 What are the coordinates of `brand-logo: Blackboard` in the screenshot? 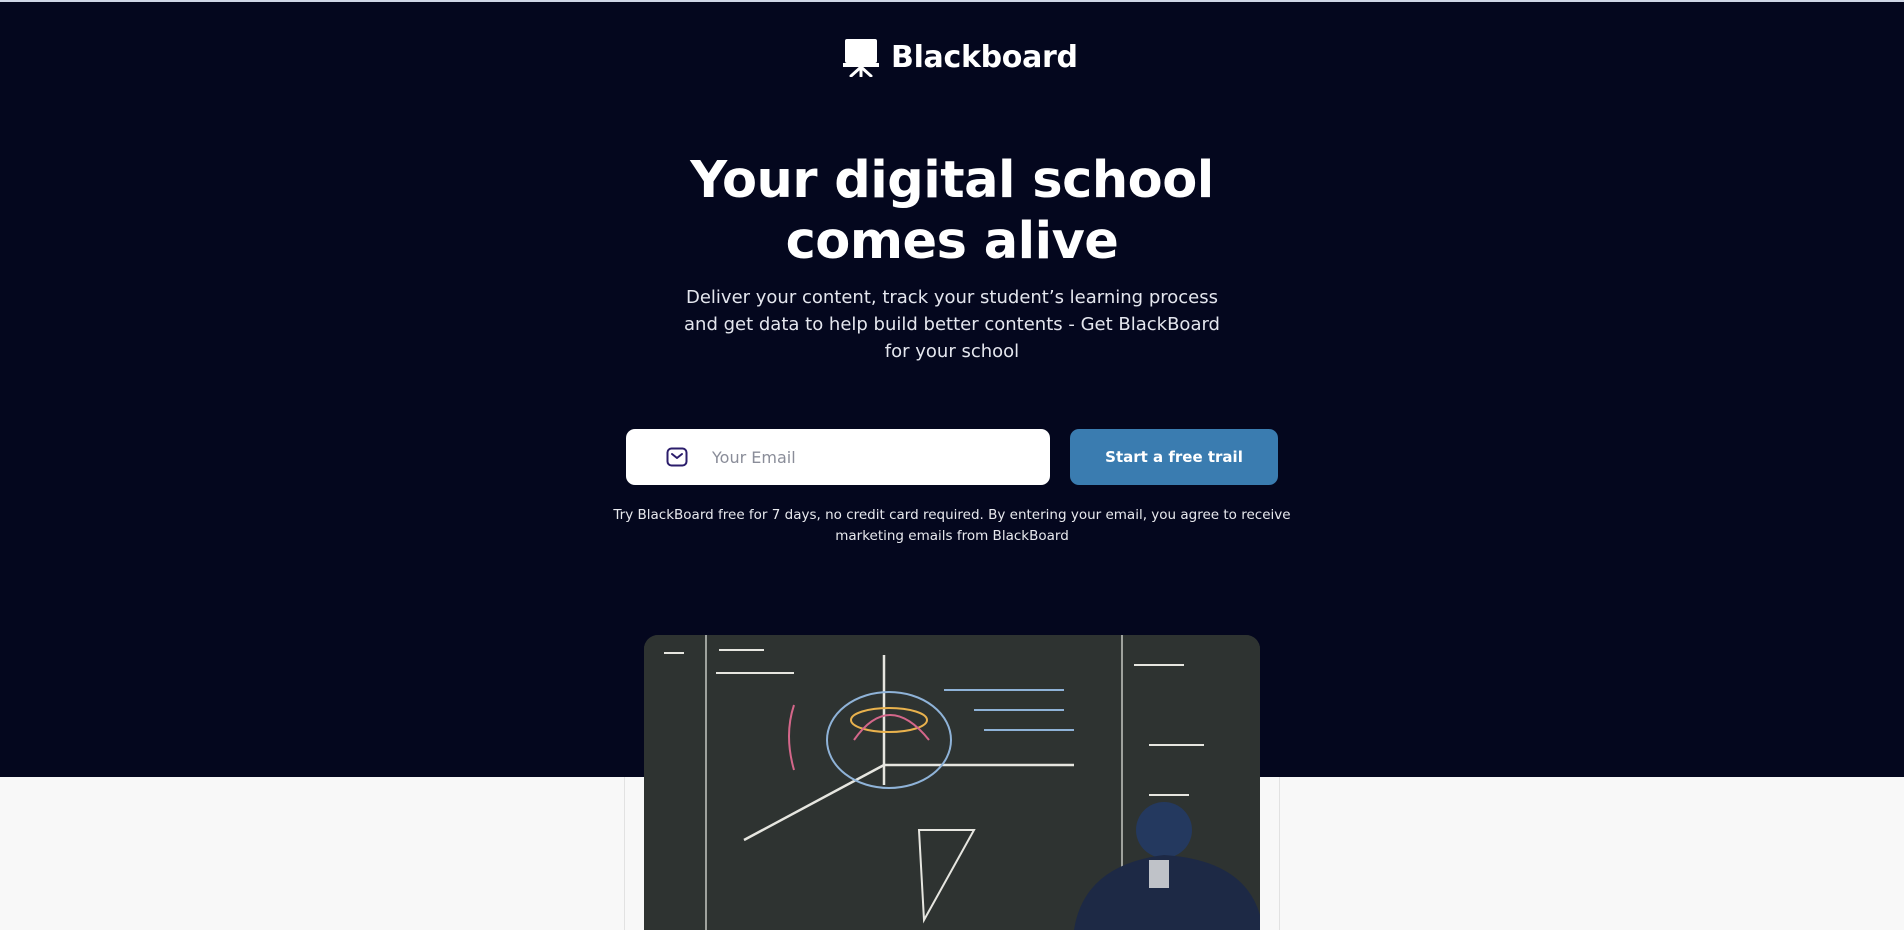 It's located at (960, 57).